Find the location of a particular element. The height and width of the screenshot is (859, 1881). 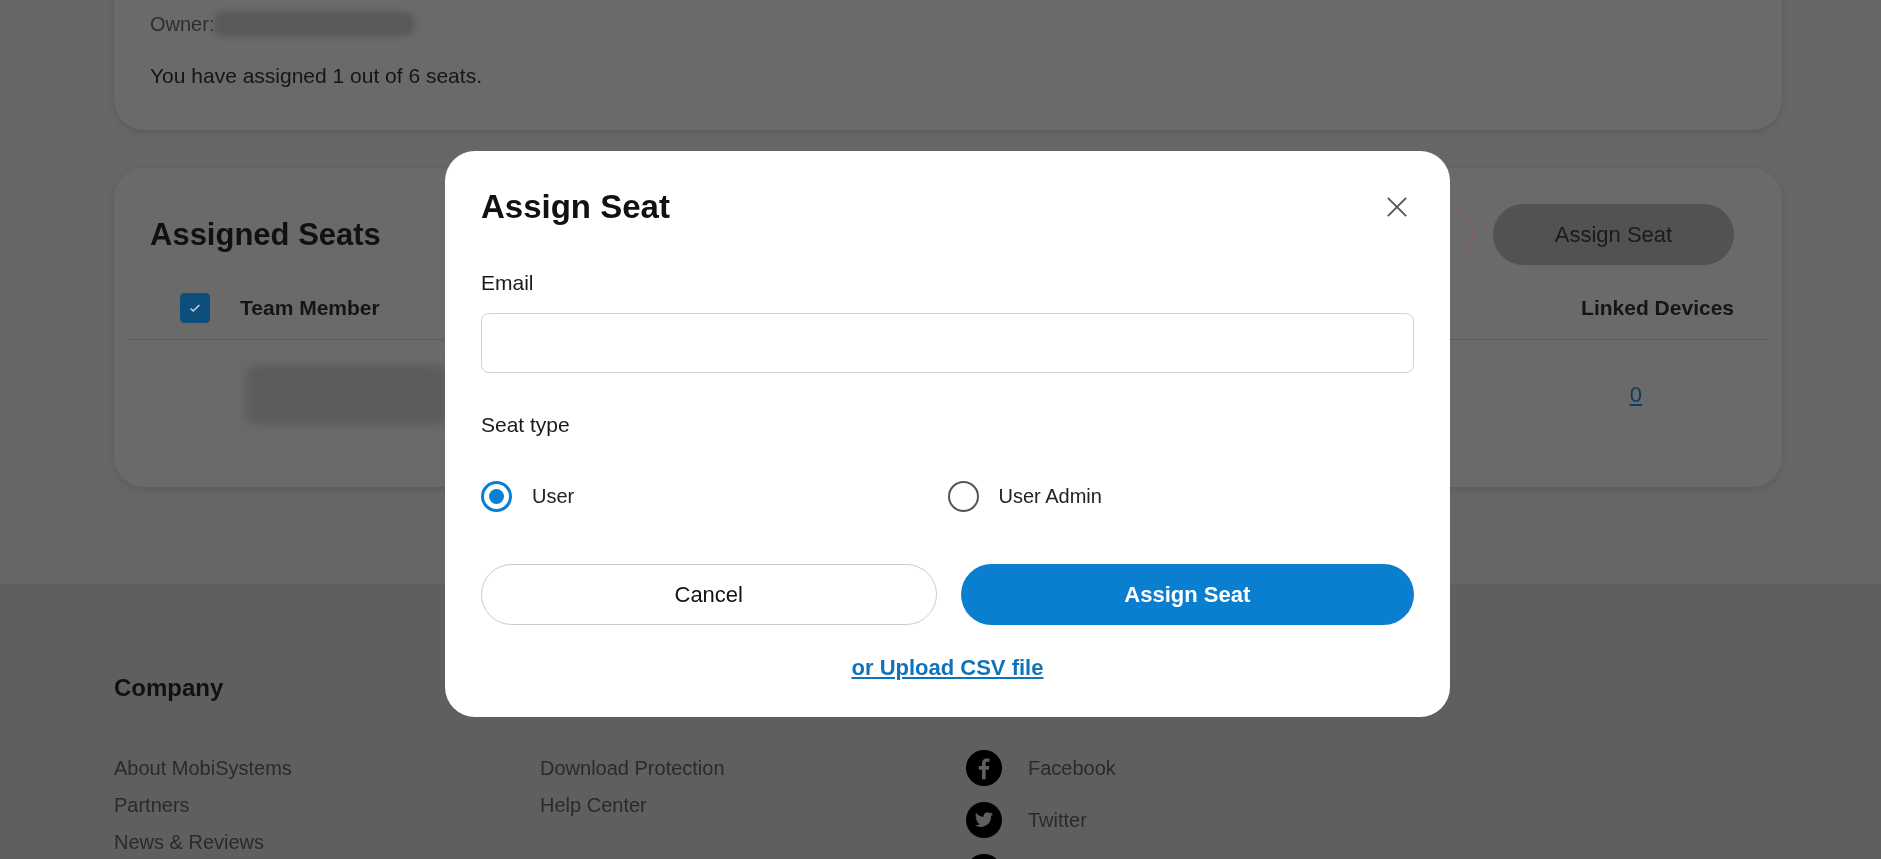

email-input-field is located at coordinates (947, 343).